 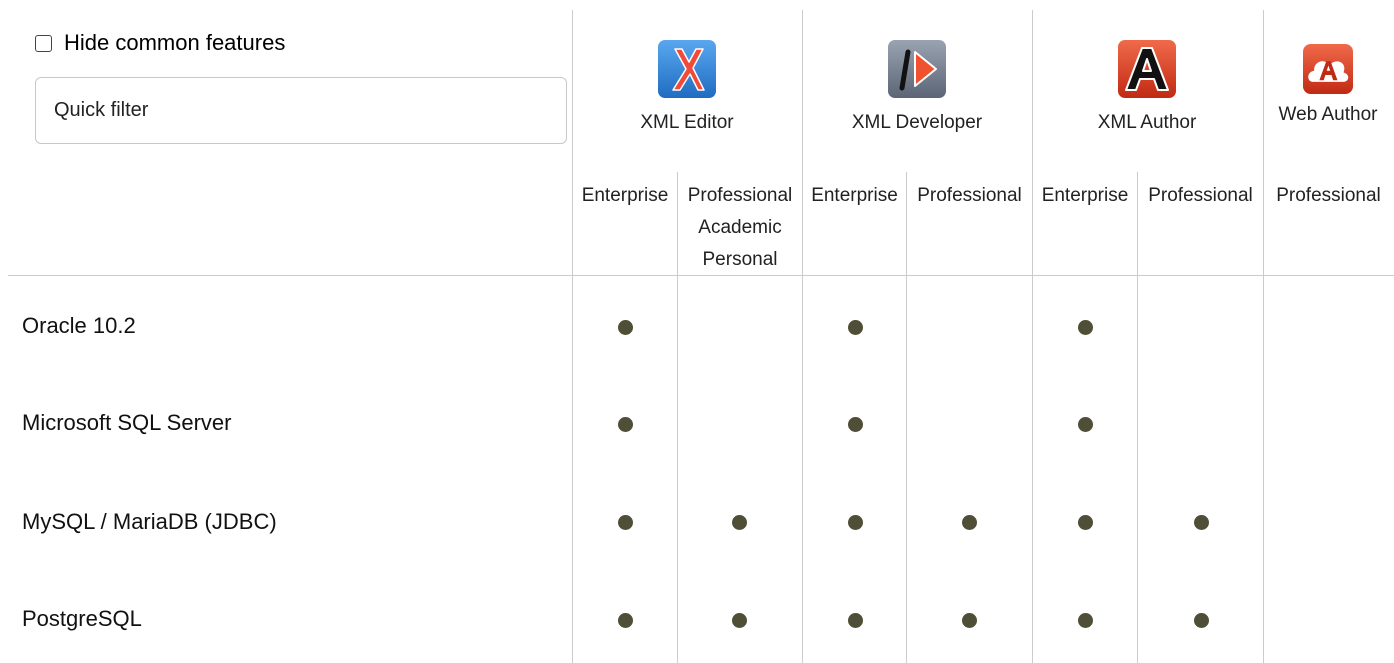 I want to click on feature-name: MySQL / MariaDB (JDBC), so click(x=149, y=521).